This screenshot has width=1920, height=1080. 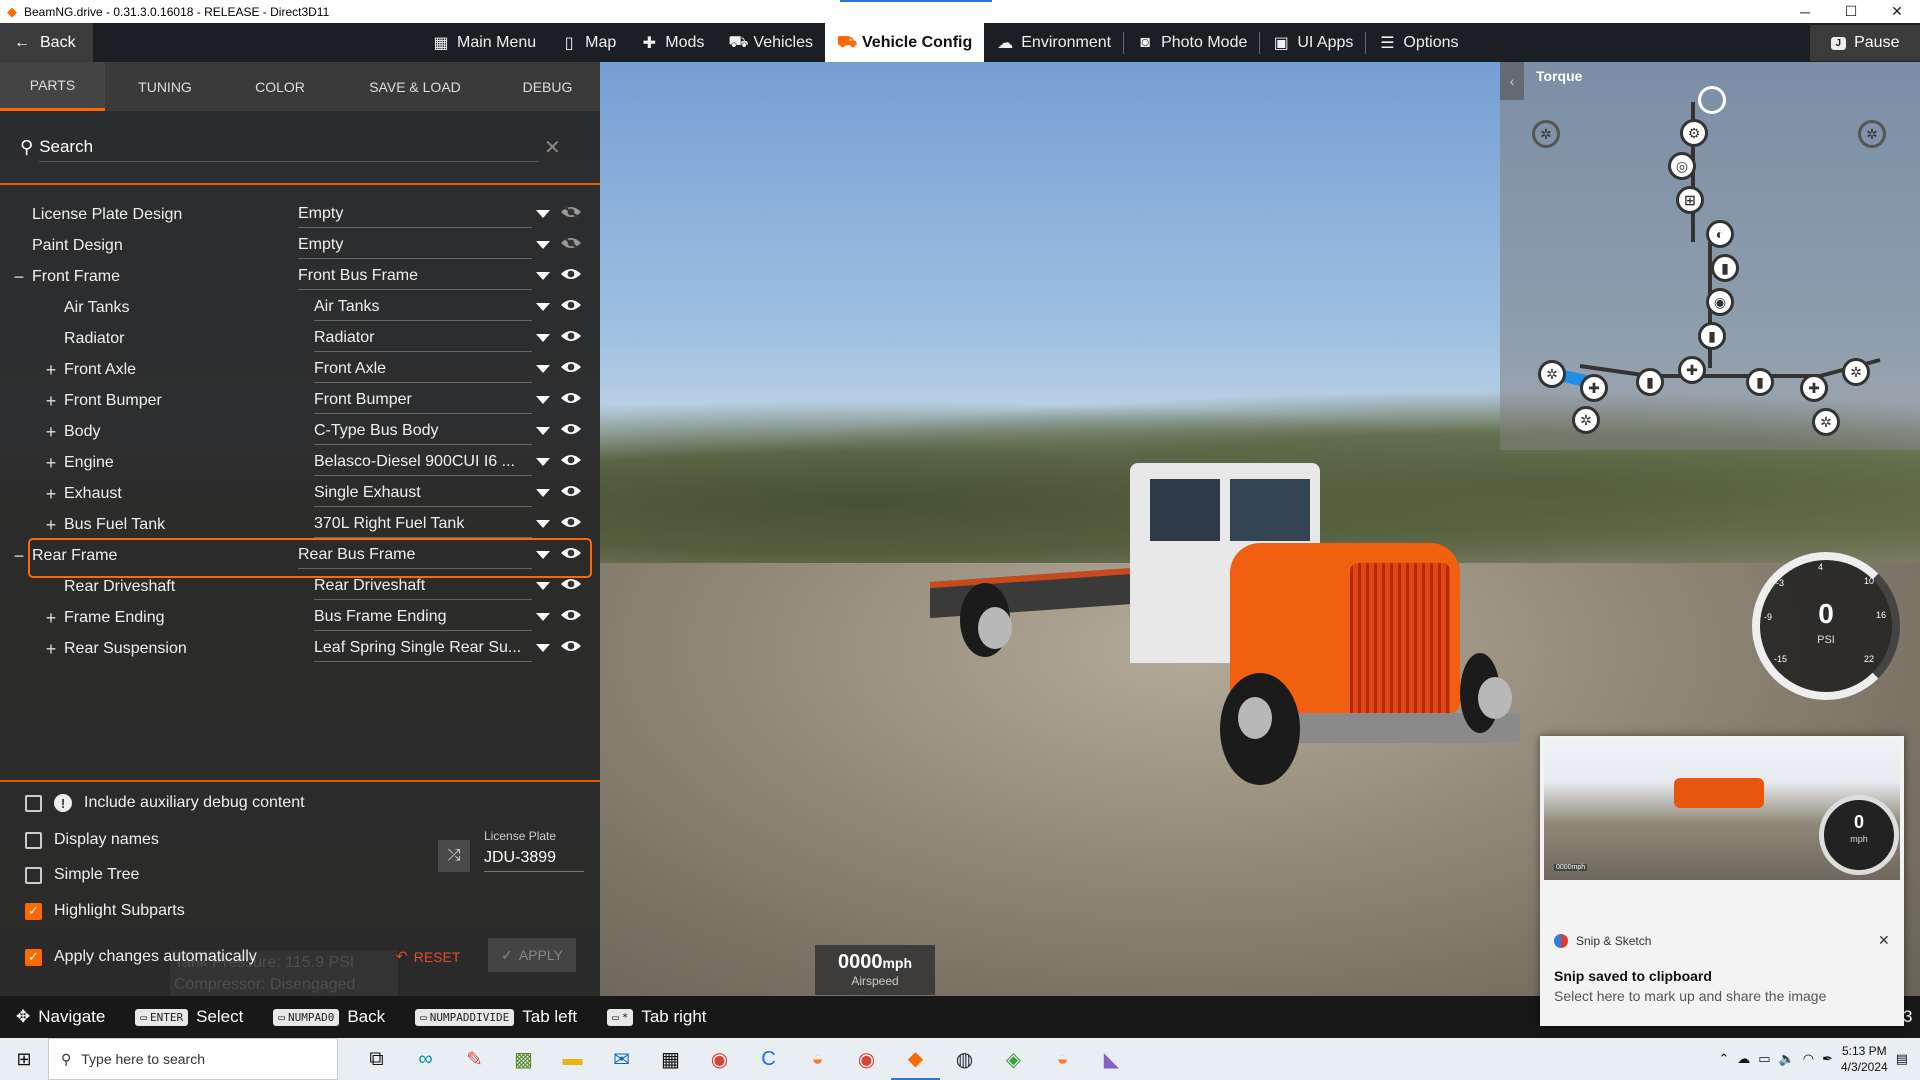 I want to click on part-select: Front Axle, so click(x=423, y=370).